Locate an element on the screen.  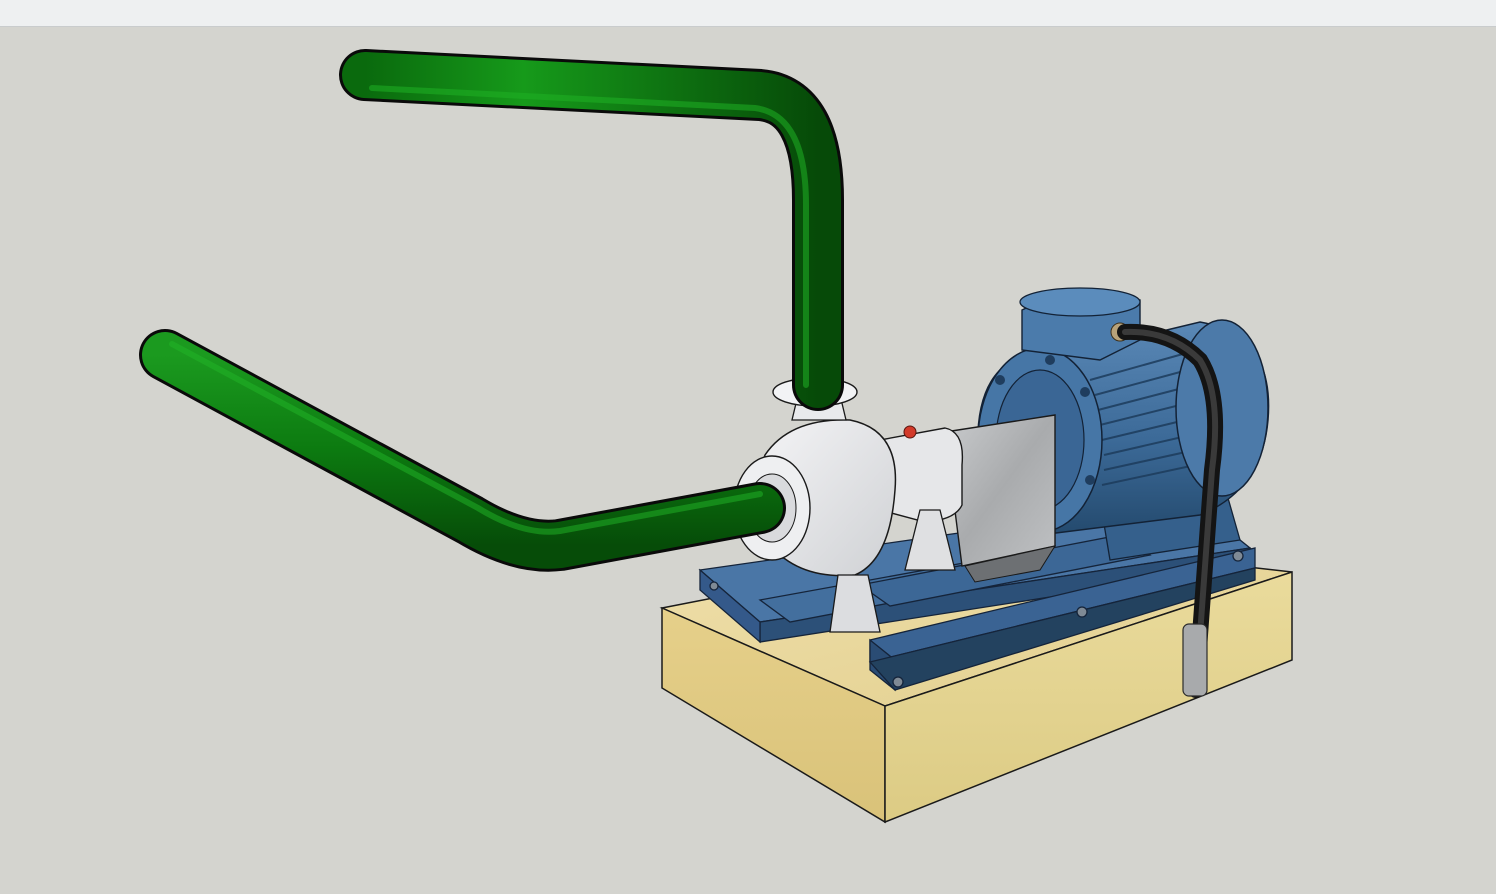
suction-pipe is located at coordinates (462, 450).